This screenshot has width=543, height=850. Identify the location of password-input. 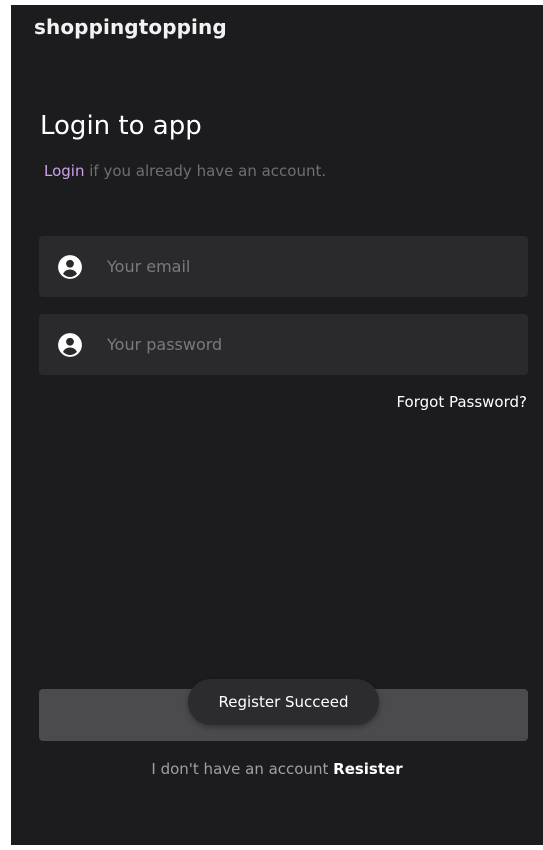
(316, 344).